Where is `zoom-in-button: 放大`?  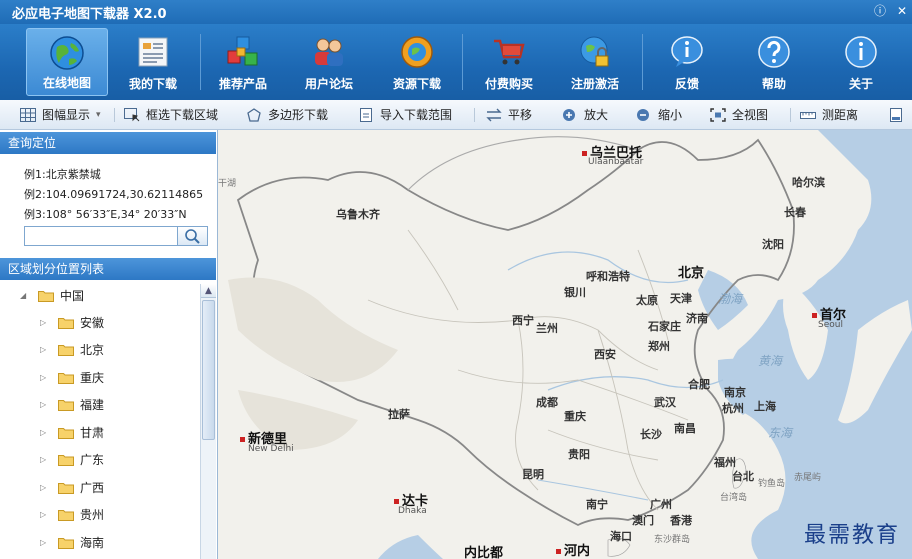
zoom-in-button: 放大 is located at coordinates (588, 115).